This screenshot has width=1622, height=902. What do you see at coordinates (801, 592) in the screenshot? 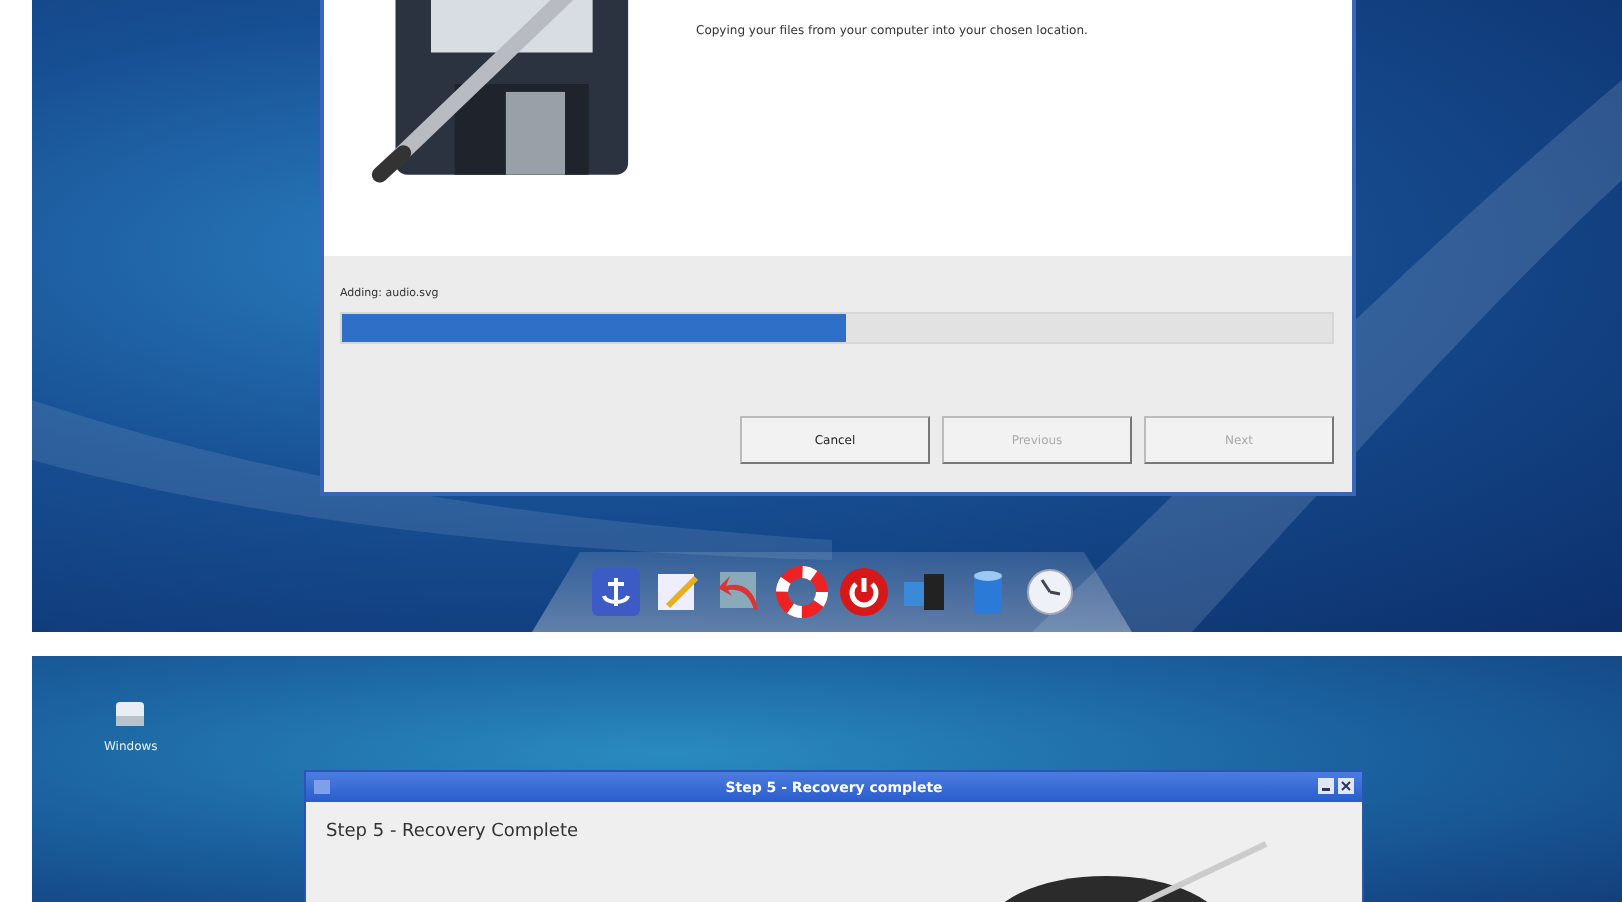
I see `lifebuoy-icon` at bounding box center [801, 592].